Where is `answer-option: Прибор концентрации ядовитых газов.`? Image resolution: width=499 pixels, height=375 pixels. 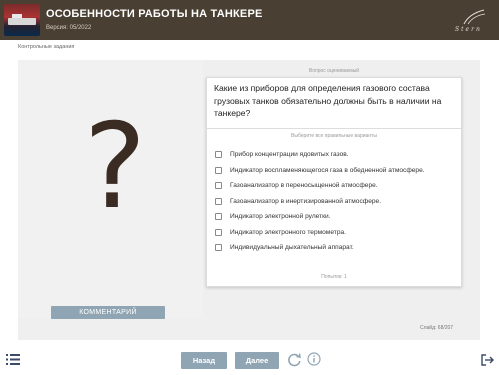 answer-option: Прибор концентрации ядовитых газов. is located at coordinates (282, 154).